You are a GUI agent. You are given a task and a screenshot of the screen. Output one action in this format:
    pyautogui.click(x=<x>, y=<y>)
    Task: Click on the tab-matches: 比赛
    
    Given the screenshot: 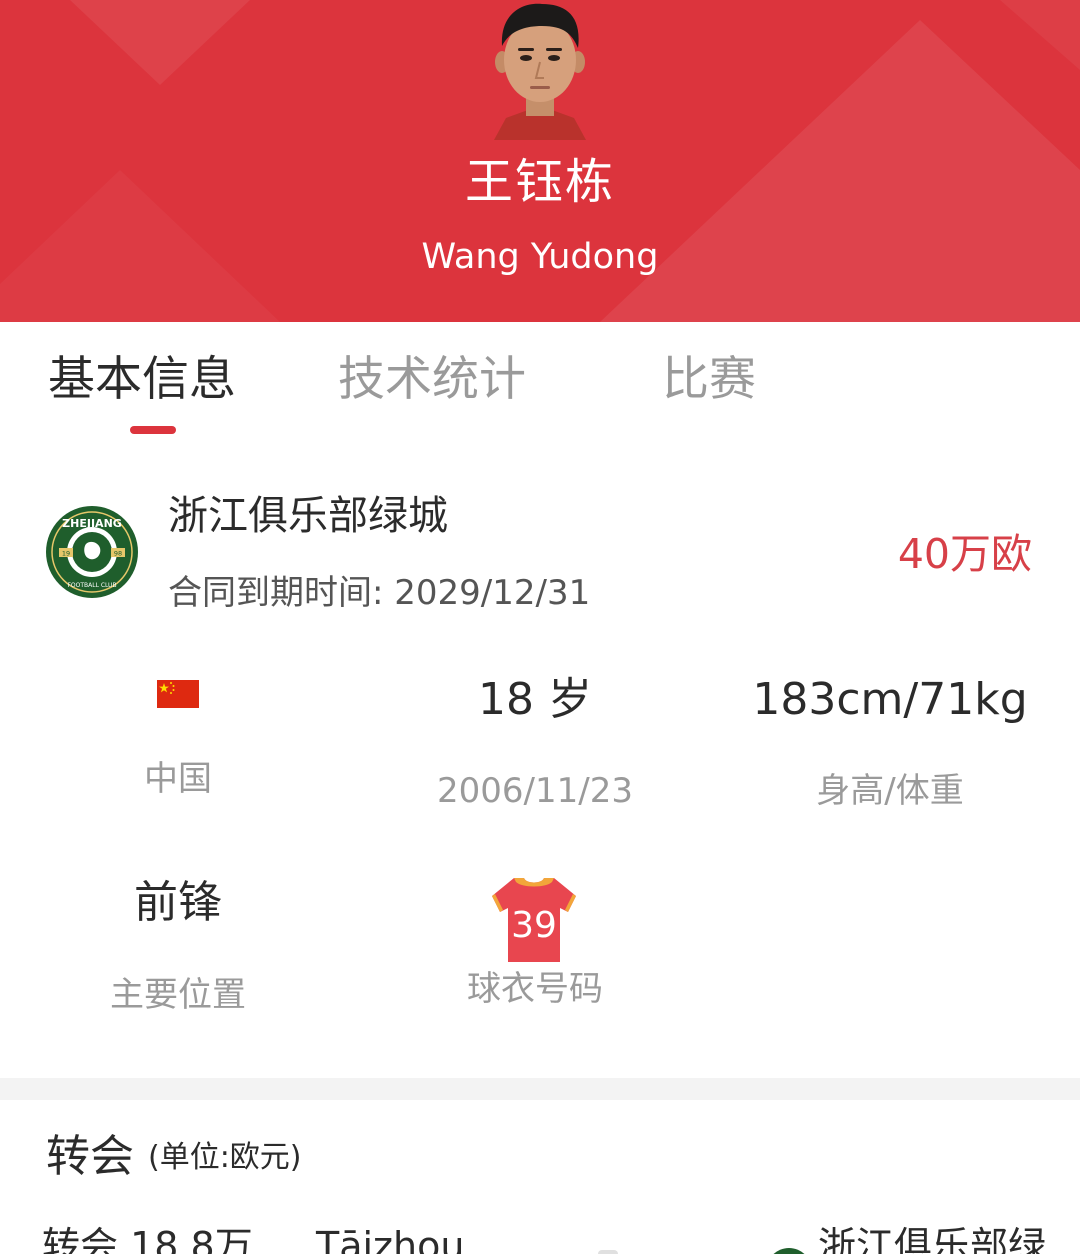 What is the action you would take?
    pyautogui.click(x=709, y=380)
    